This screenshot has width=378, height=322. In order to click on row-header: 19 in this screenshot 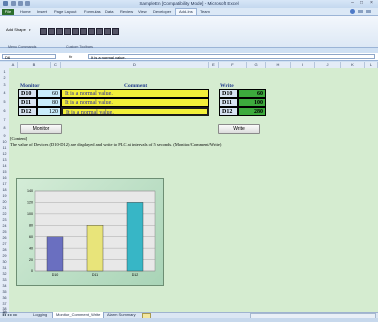, I will do `click(4, 196)`.